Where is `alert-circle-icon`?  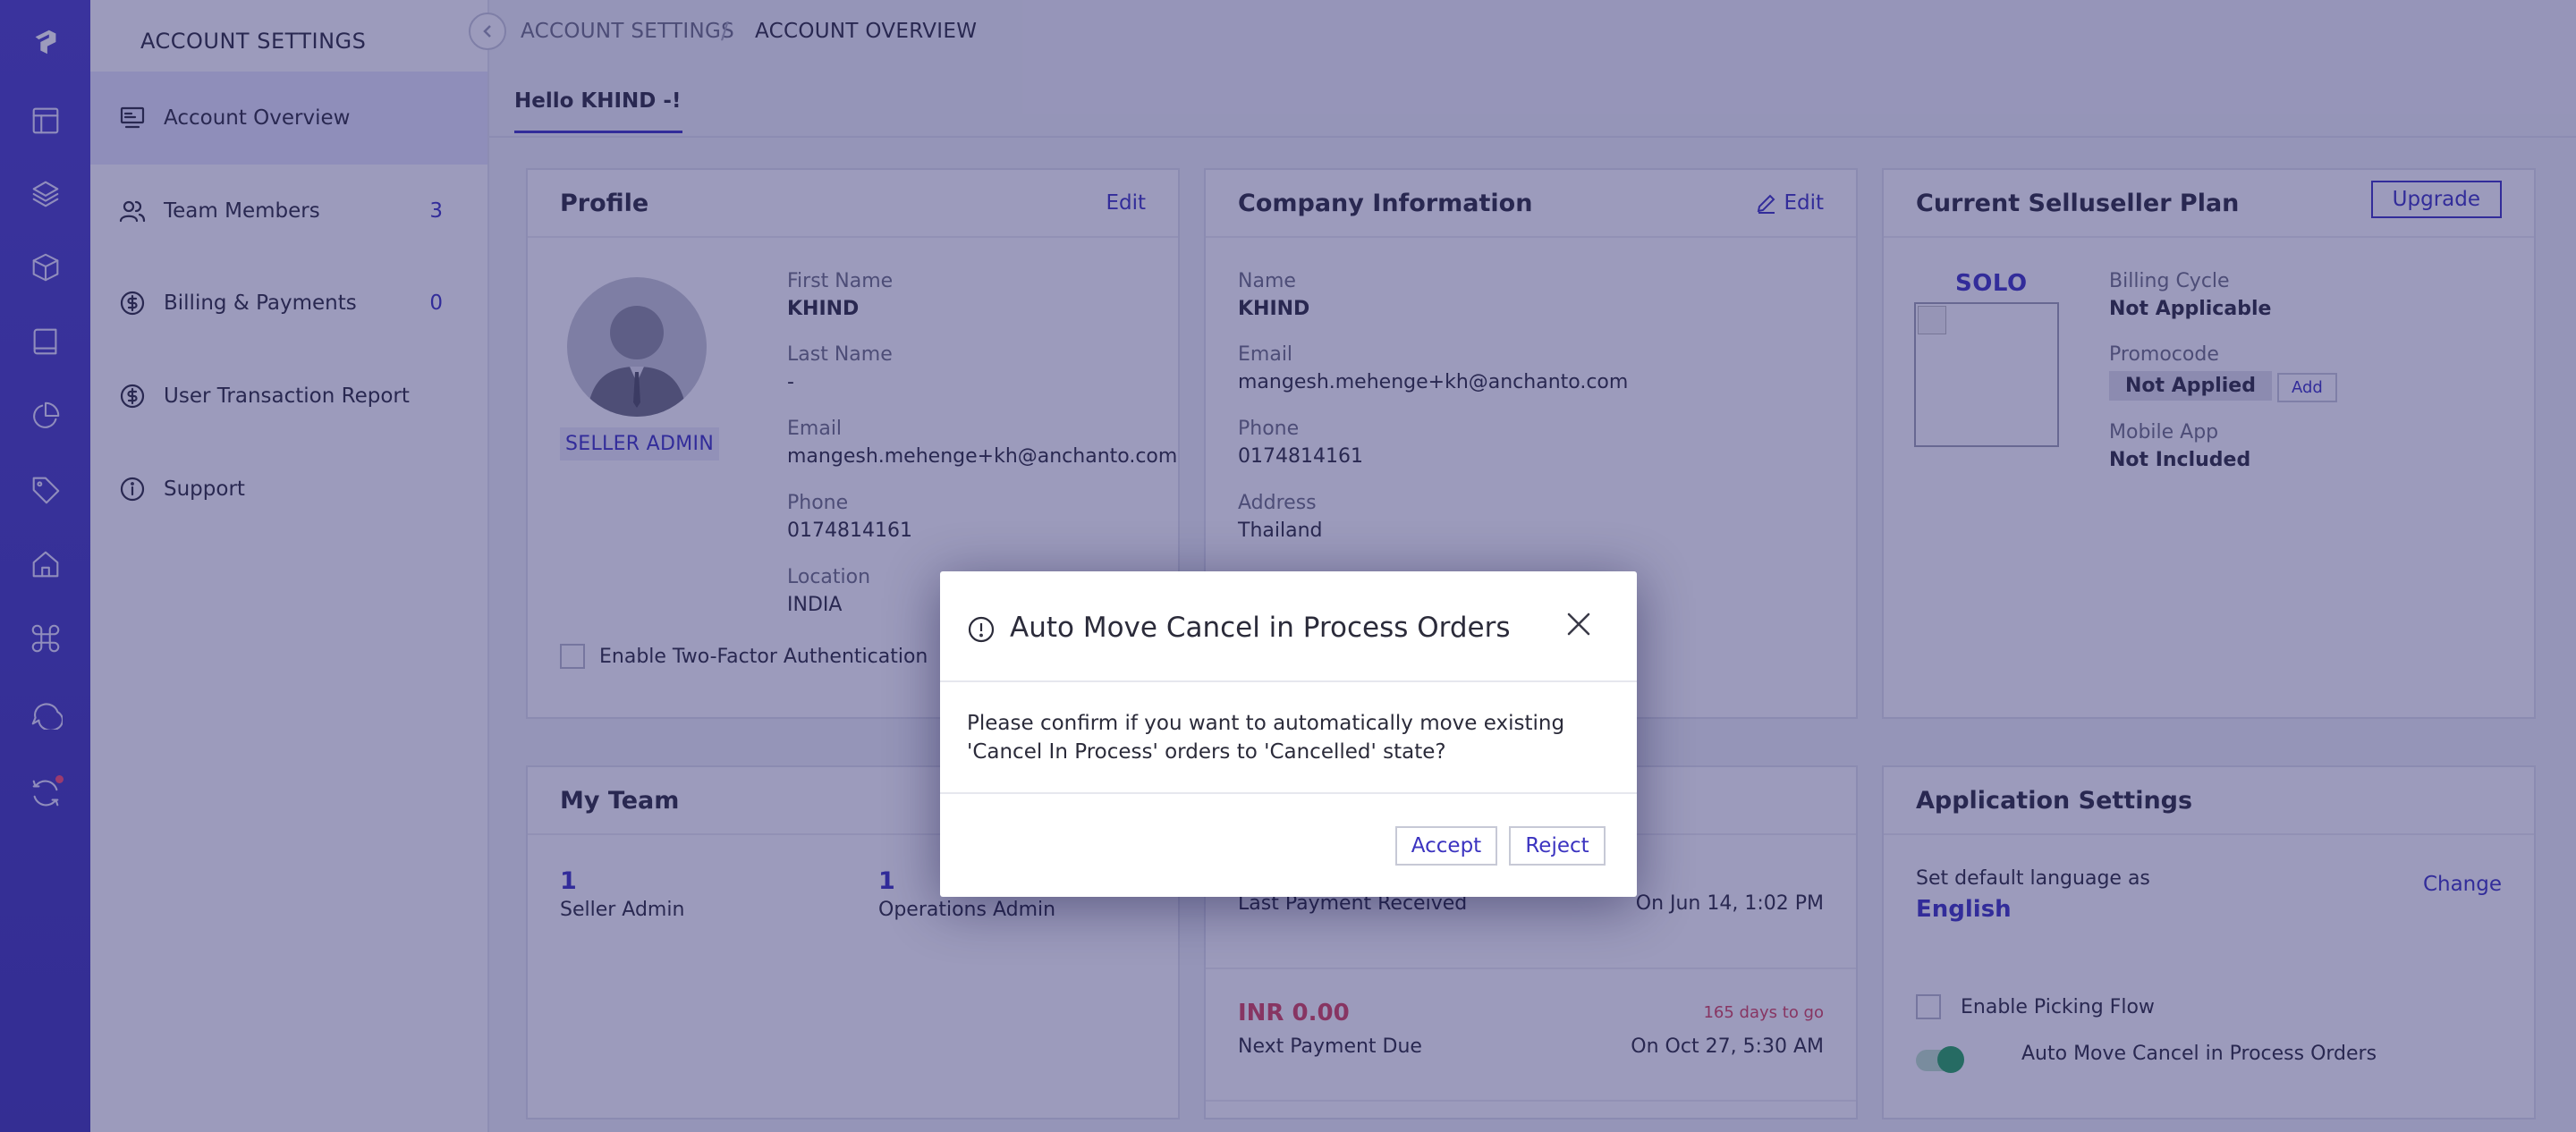 alert-circle-icon is located at coordinates (981, 629).